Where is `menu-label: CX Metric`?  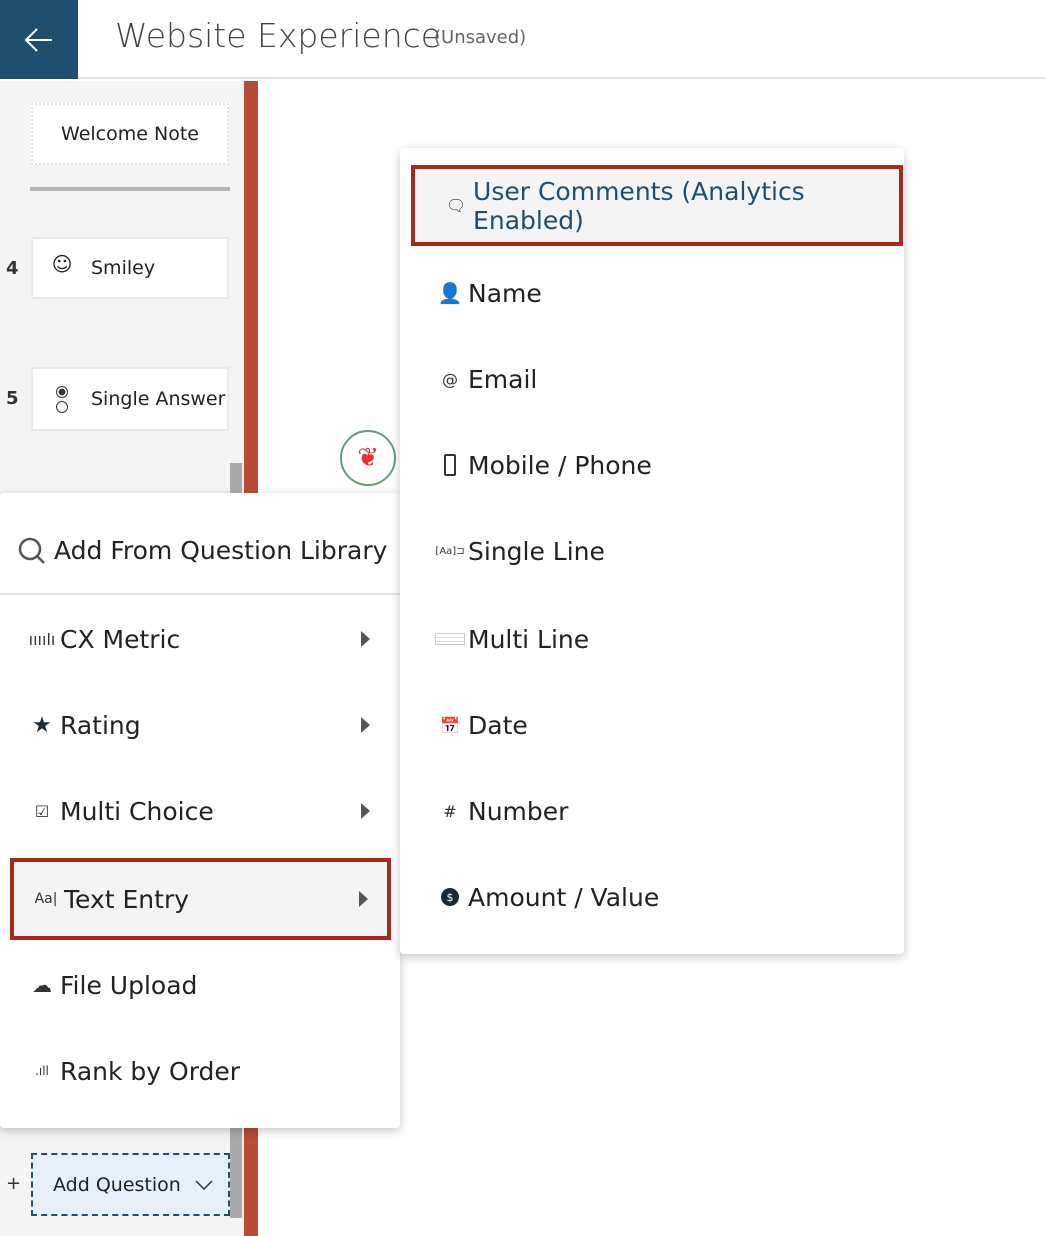 menu-label: CX Metric is located at coordinates (120, 639).